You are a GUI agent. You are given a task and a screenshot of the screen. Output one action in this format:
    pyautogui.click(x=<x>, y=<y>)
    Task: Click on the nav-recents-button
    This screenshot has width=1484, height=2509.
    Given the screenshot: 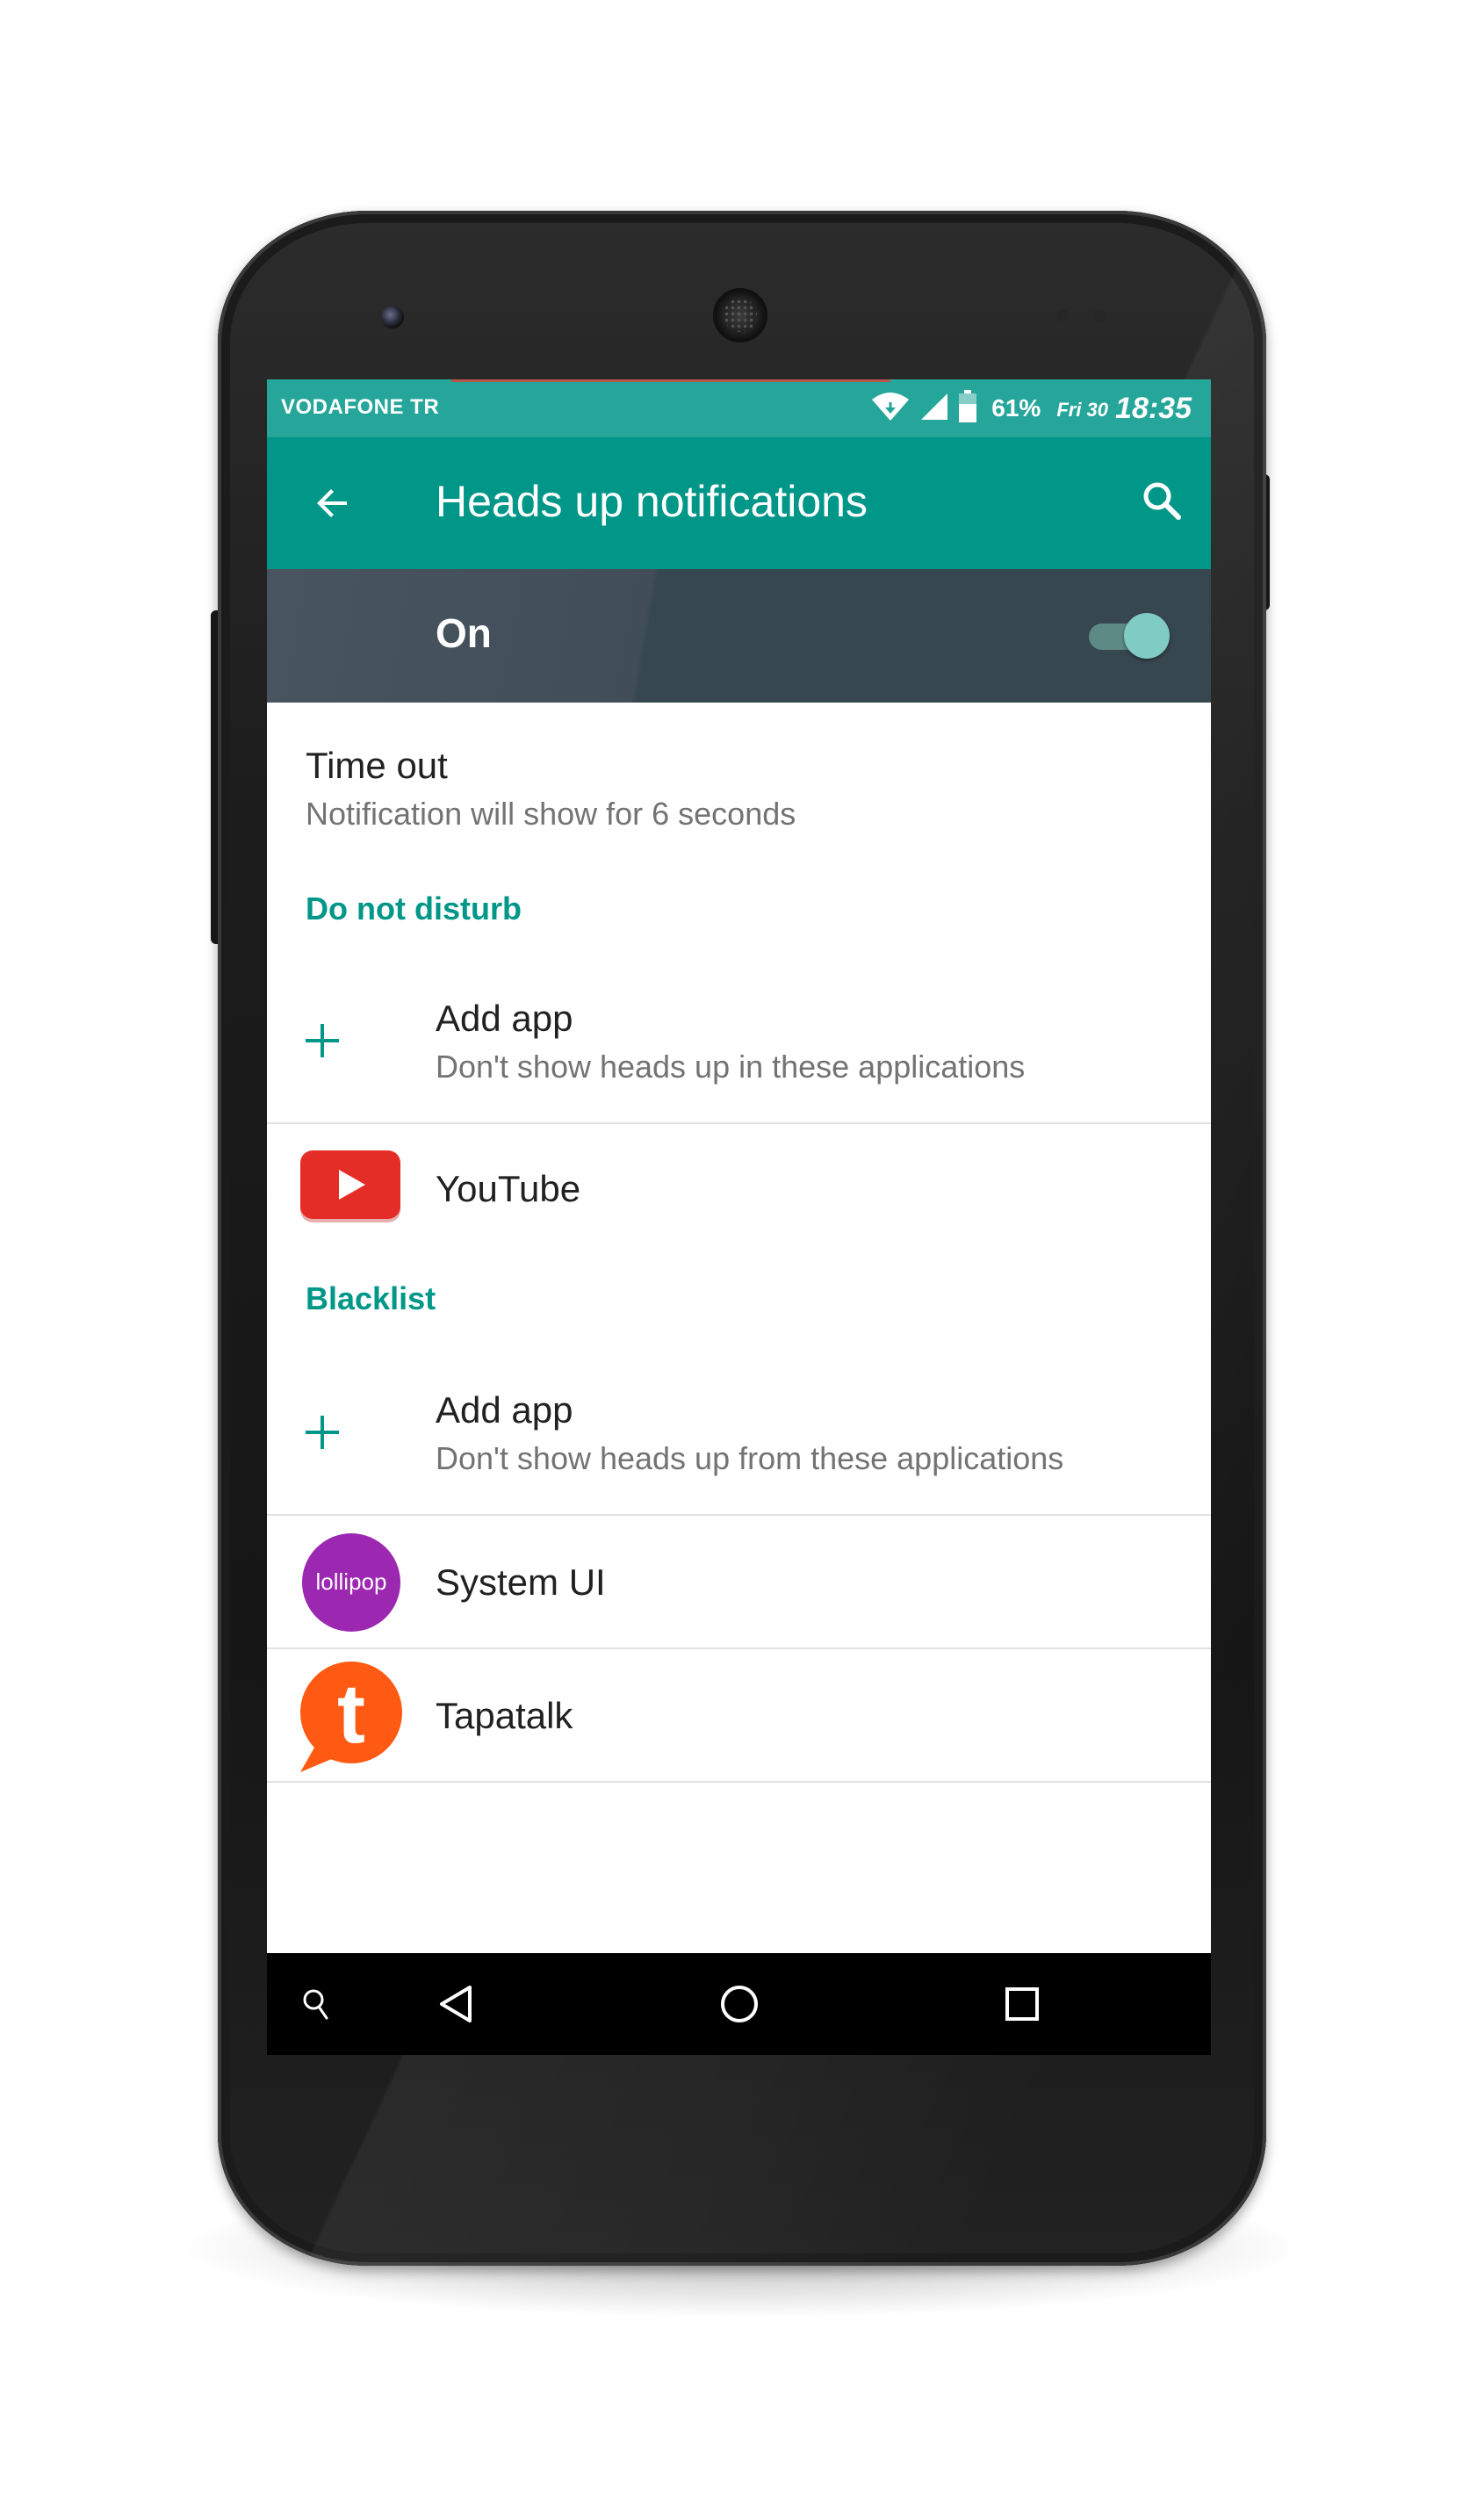 What is the action you would take?
    pyautogui.click(x=1022, y=2004)
    